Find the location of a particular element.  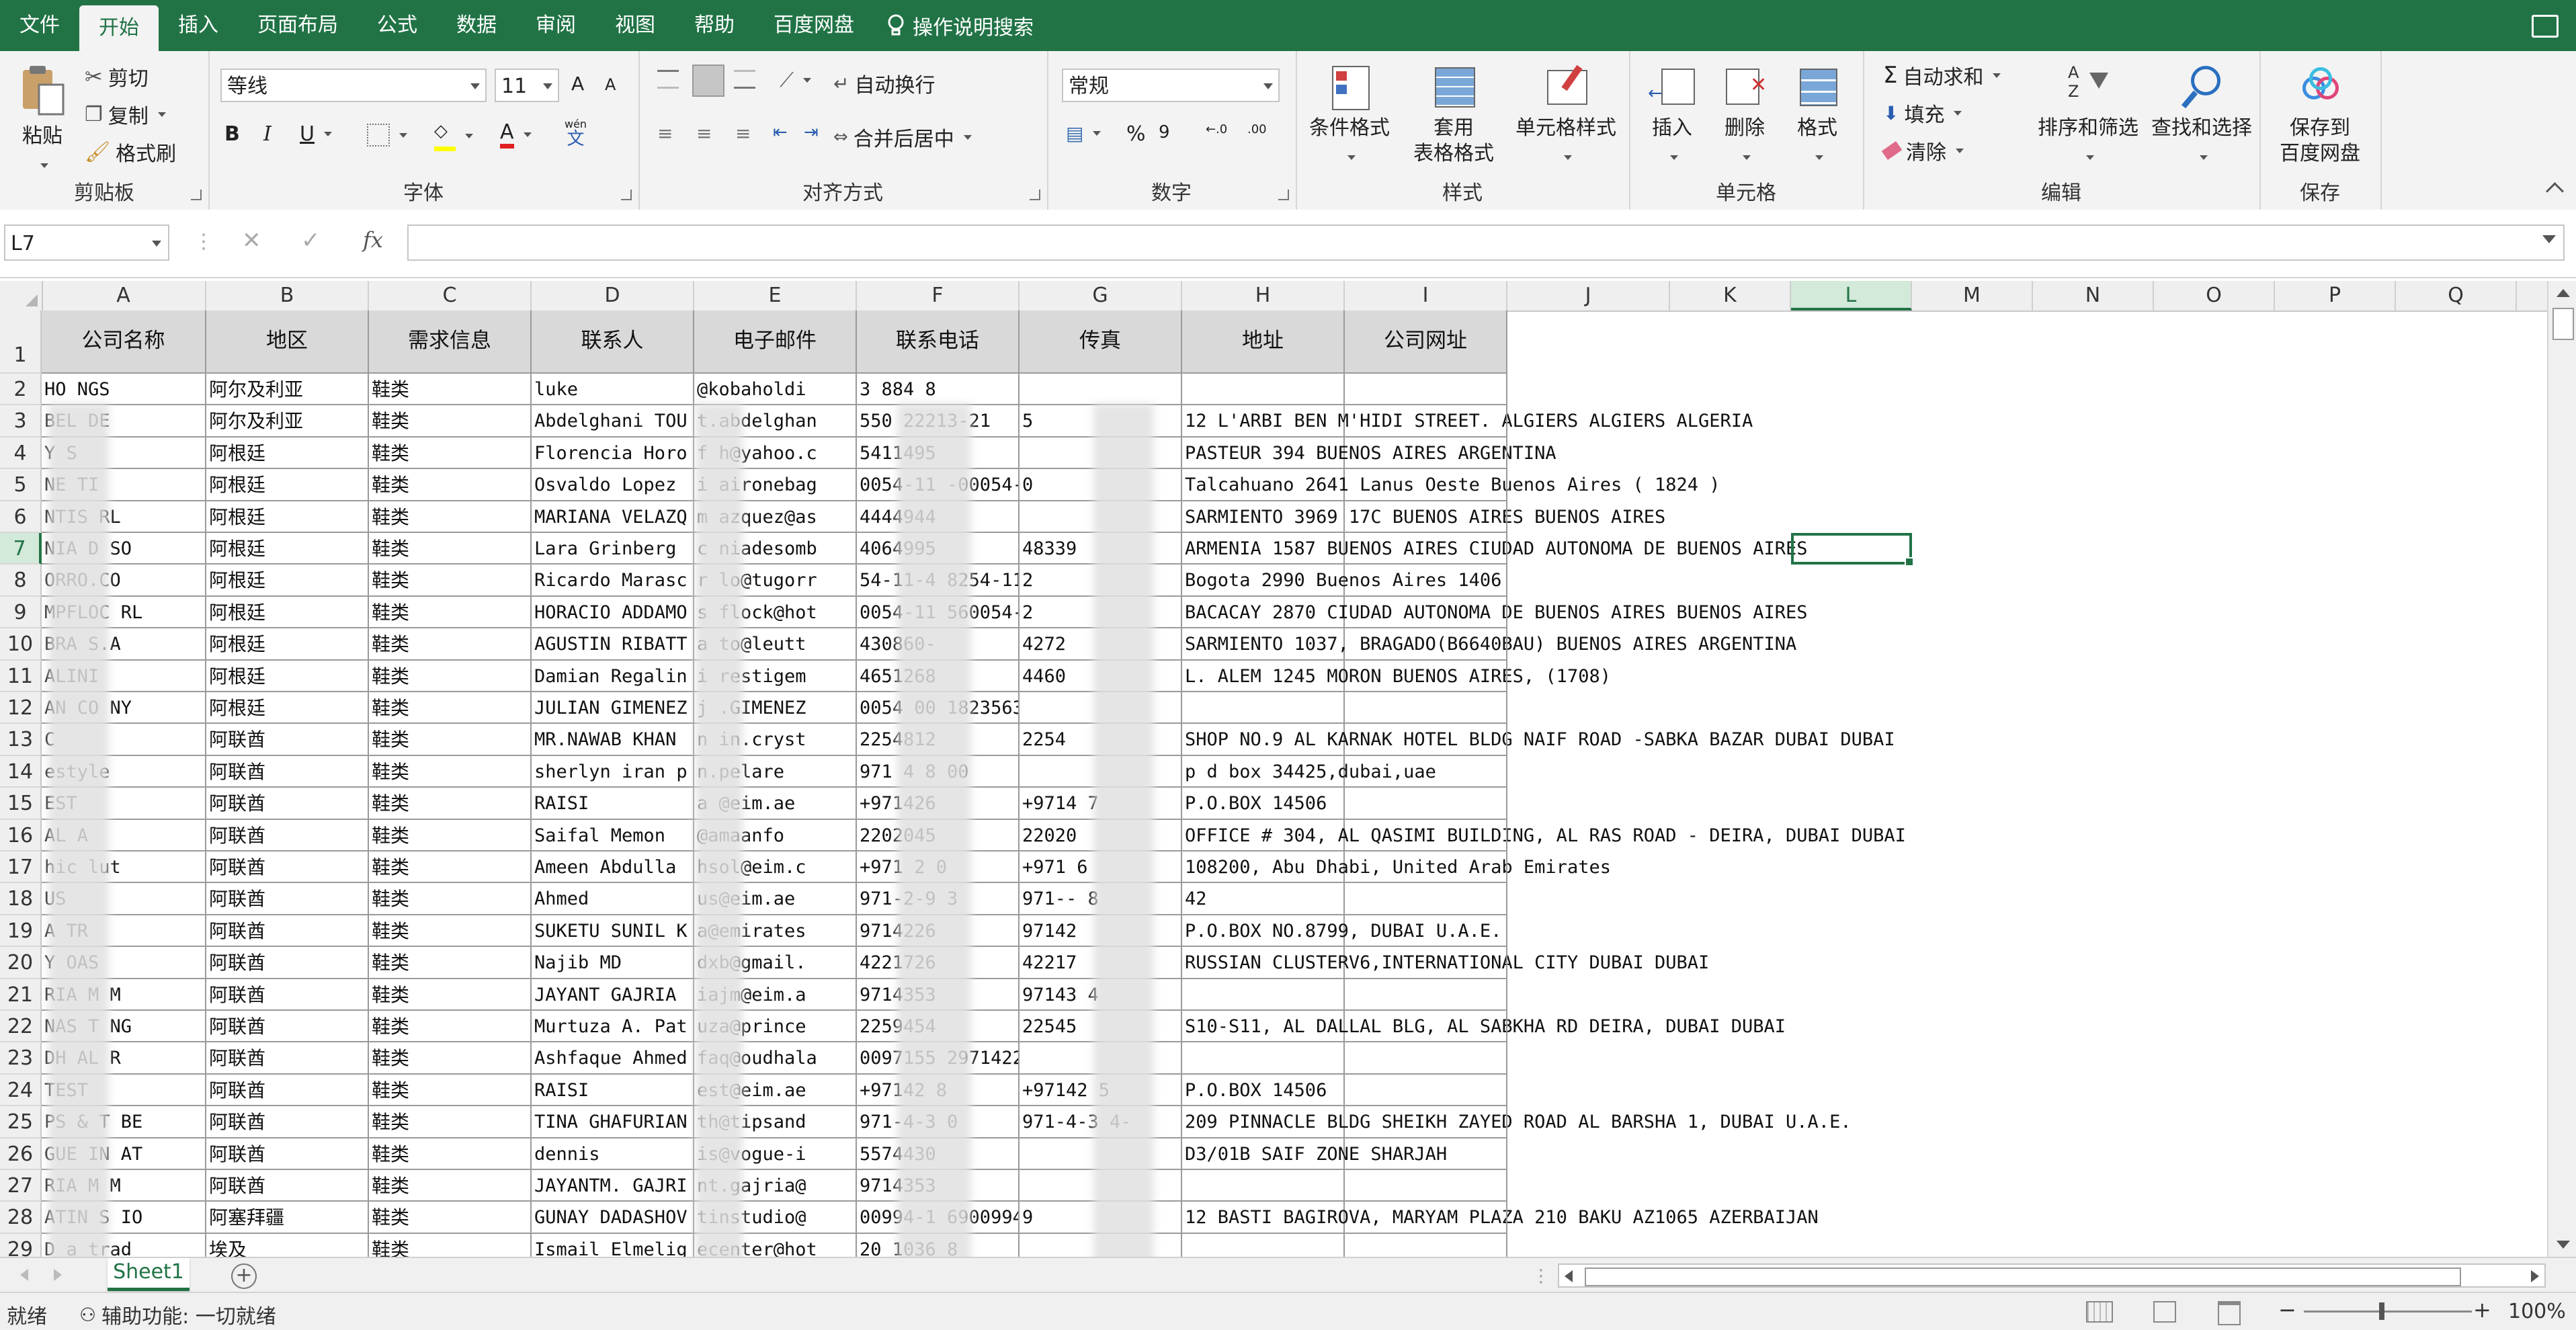

conditional-format-button: 条件格式 is located at coordinates (1349, 115).